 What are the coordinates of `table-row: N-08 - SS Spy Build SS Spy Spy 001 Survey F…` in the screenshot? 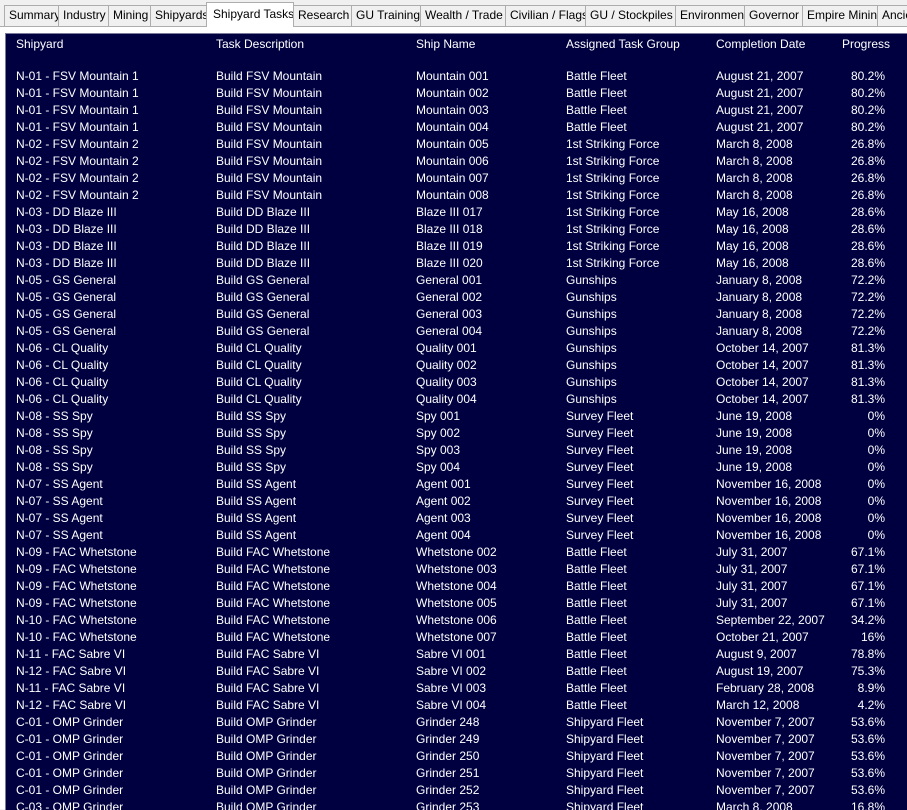 It's located at (456, 416).